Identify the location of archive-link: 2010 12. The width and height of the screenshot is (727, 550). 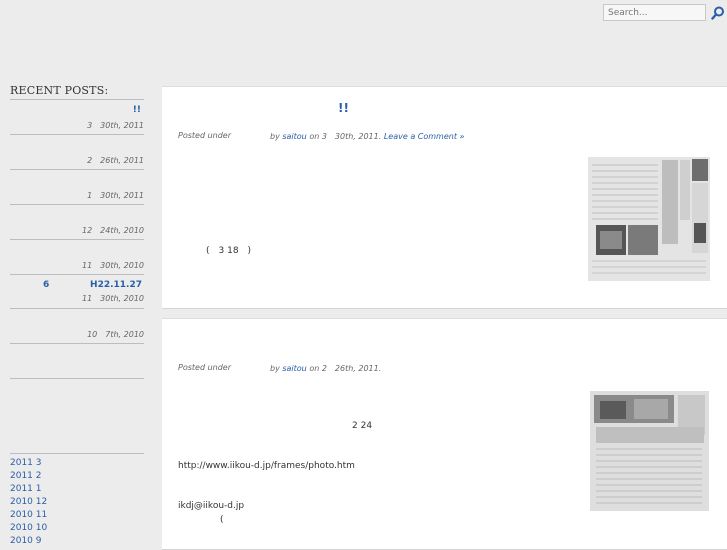
(28, 502).